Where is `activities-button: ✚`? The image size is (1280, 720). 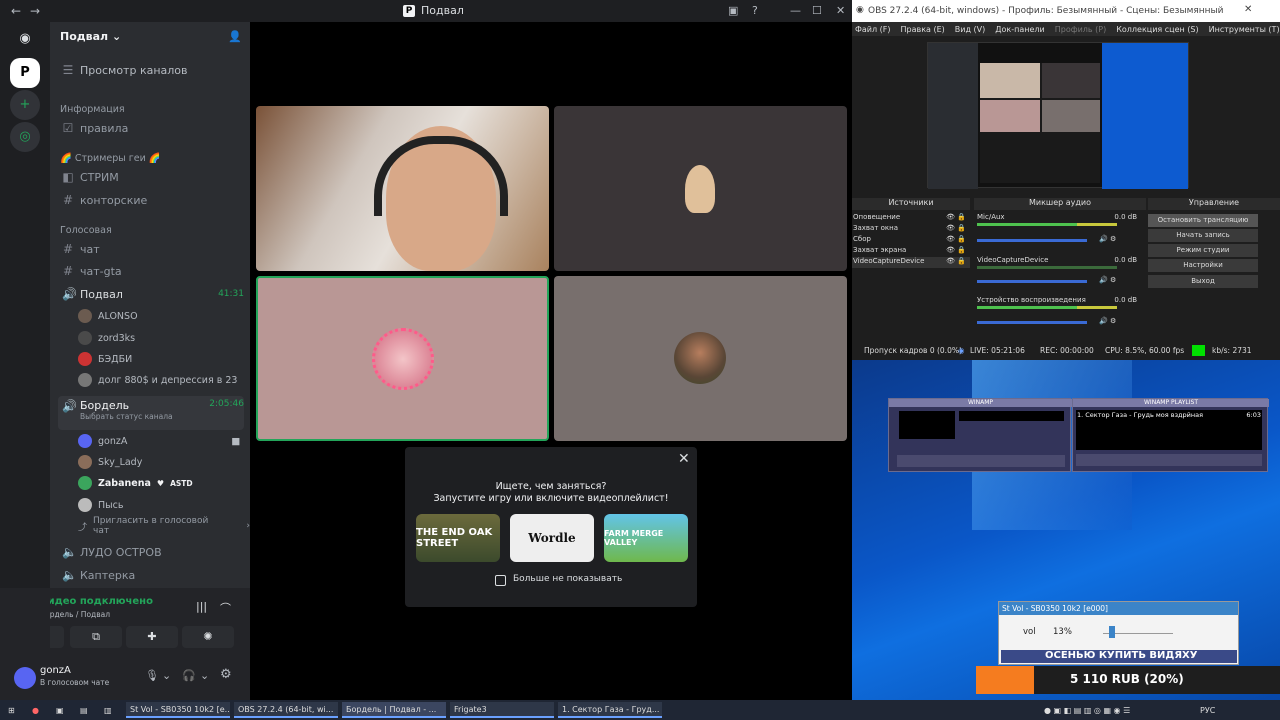 activities-button: ✚ is located at coordinates (152, 637).